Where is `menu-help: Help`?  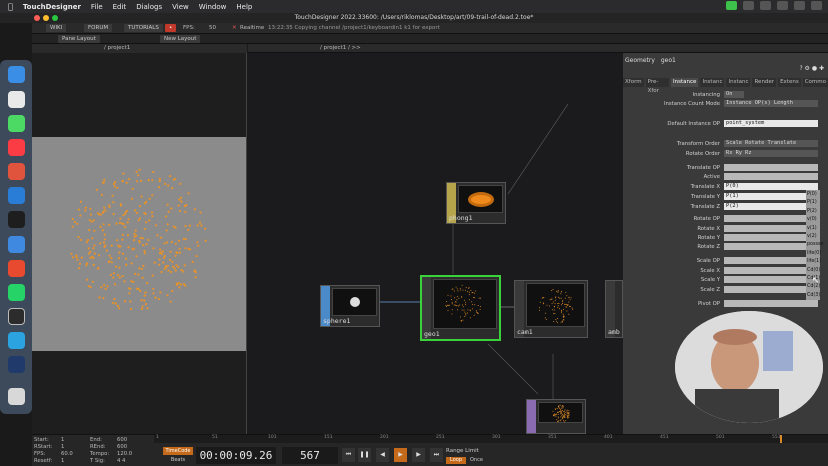 menu-help: Help is located at coordinates (244, 7).